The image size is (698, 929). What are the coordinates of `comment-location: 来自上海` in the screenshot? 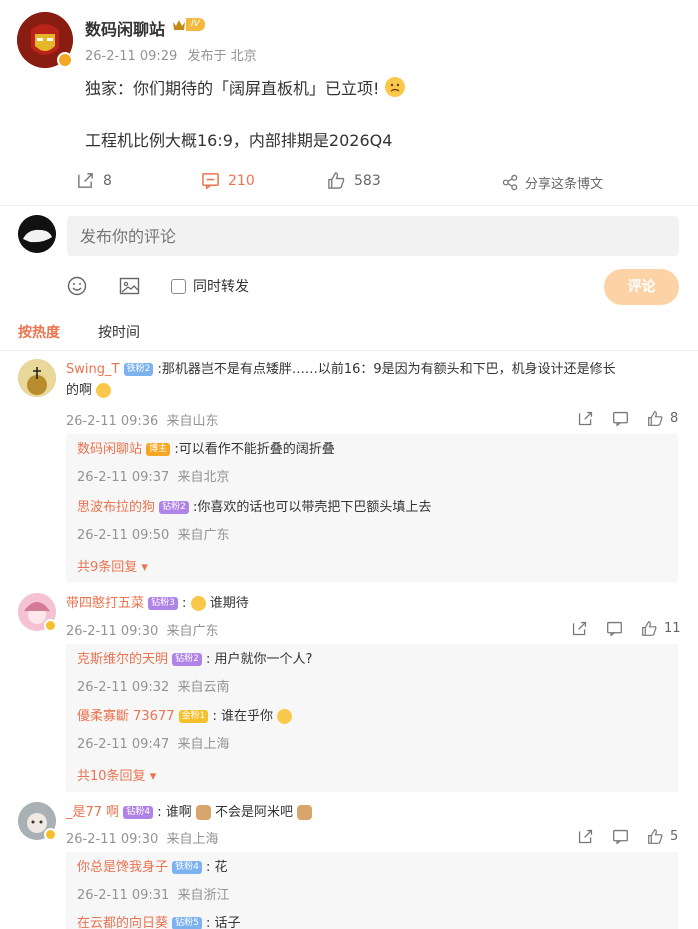 It's located at (192, 839).